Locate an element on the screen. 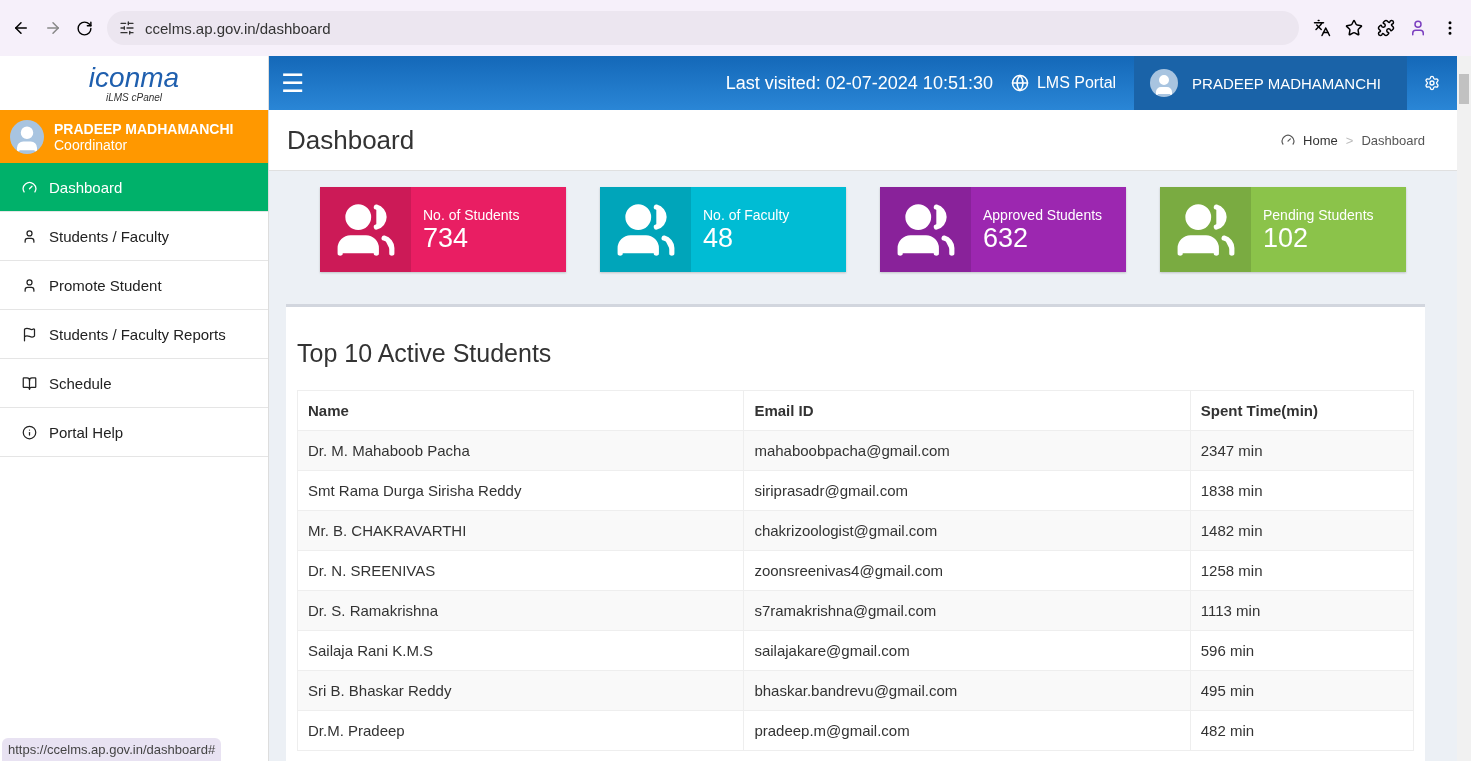  table-cell: zoonsreenivas4@gmail.com is located at coordinates (967, 570).